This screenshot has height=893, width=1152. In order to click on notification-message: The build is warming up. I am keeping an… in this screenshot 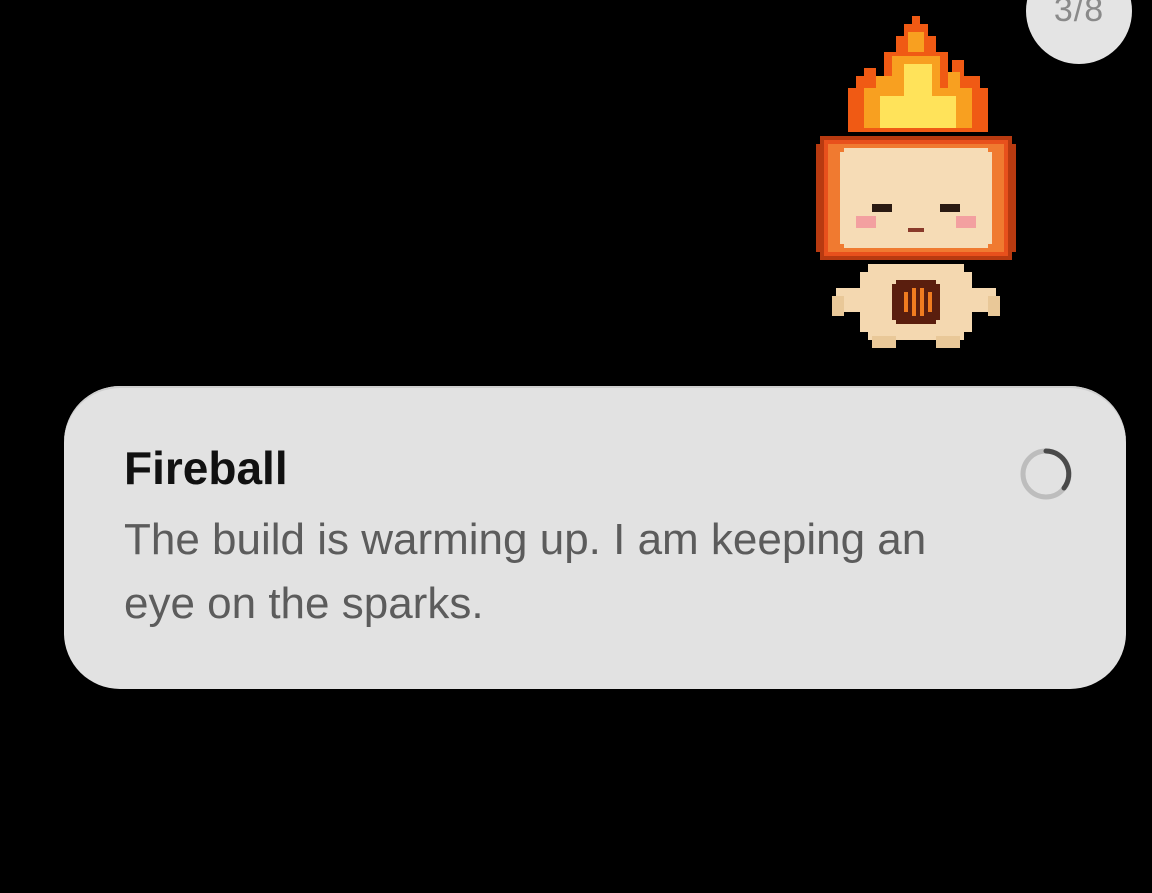, I will do `click(525, 571)`.